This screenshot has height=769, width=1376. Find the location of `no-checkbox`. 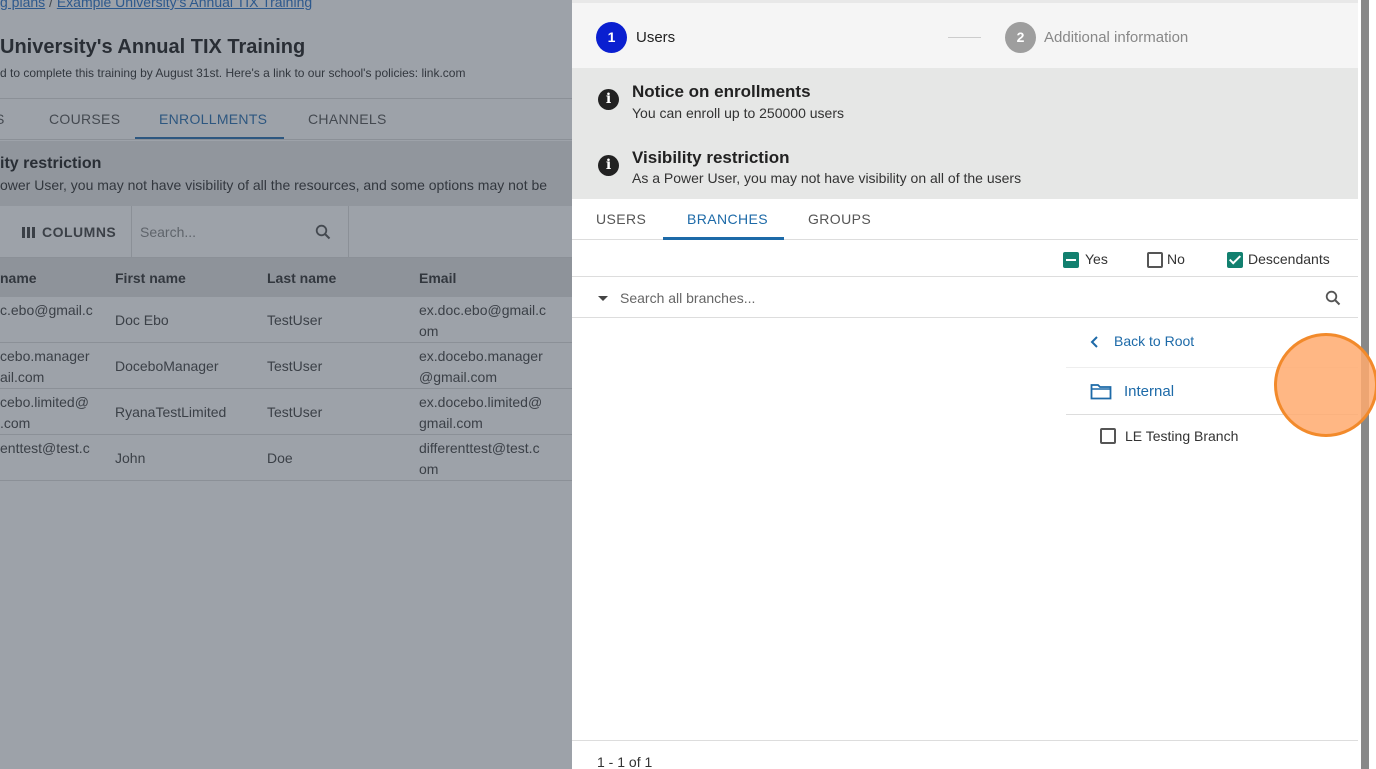

no-checkbox is located at coordinates (1155, 260).